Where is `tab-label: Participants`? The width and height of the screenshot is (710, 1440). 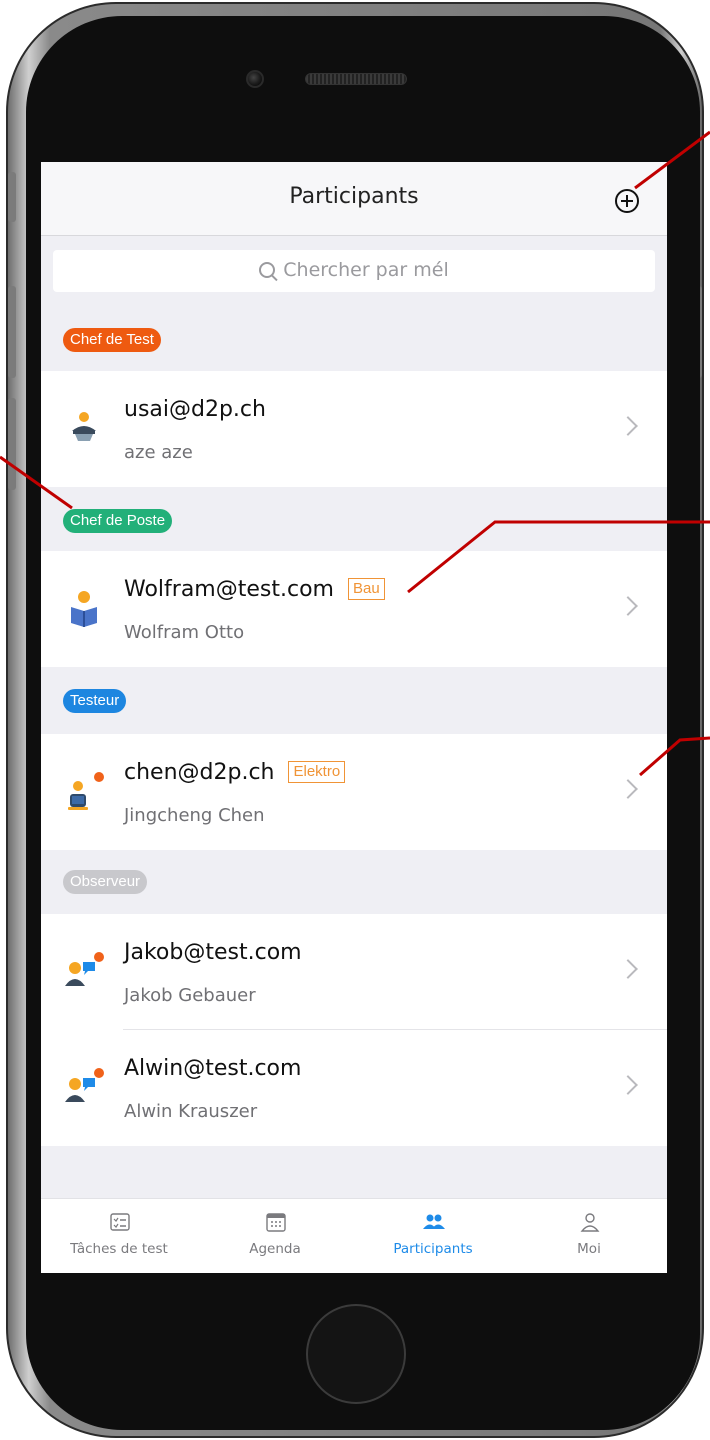
tab-label: Participants is located at coordinates (433, 1249).